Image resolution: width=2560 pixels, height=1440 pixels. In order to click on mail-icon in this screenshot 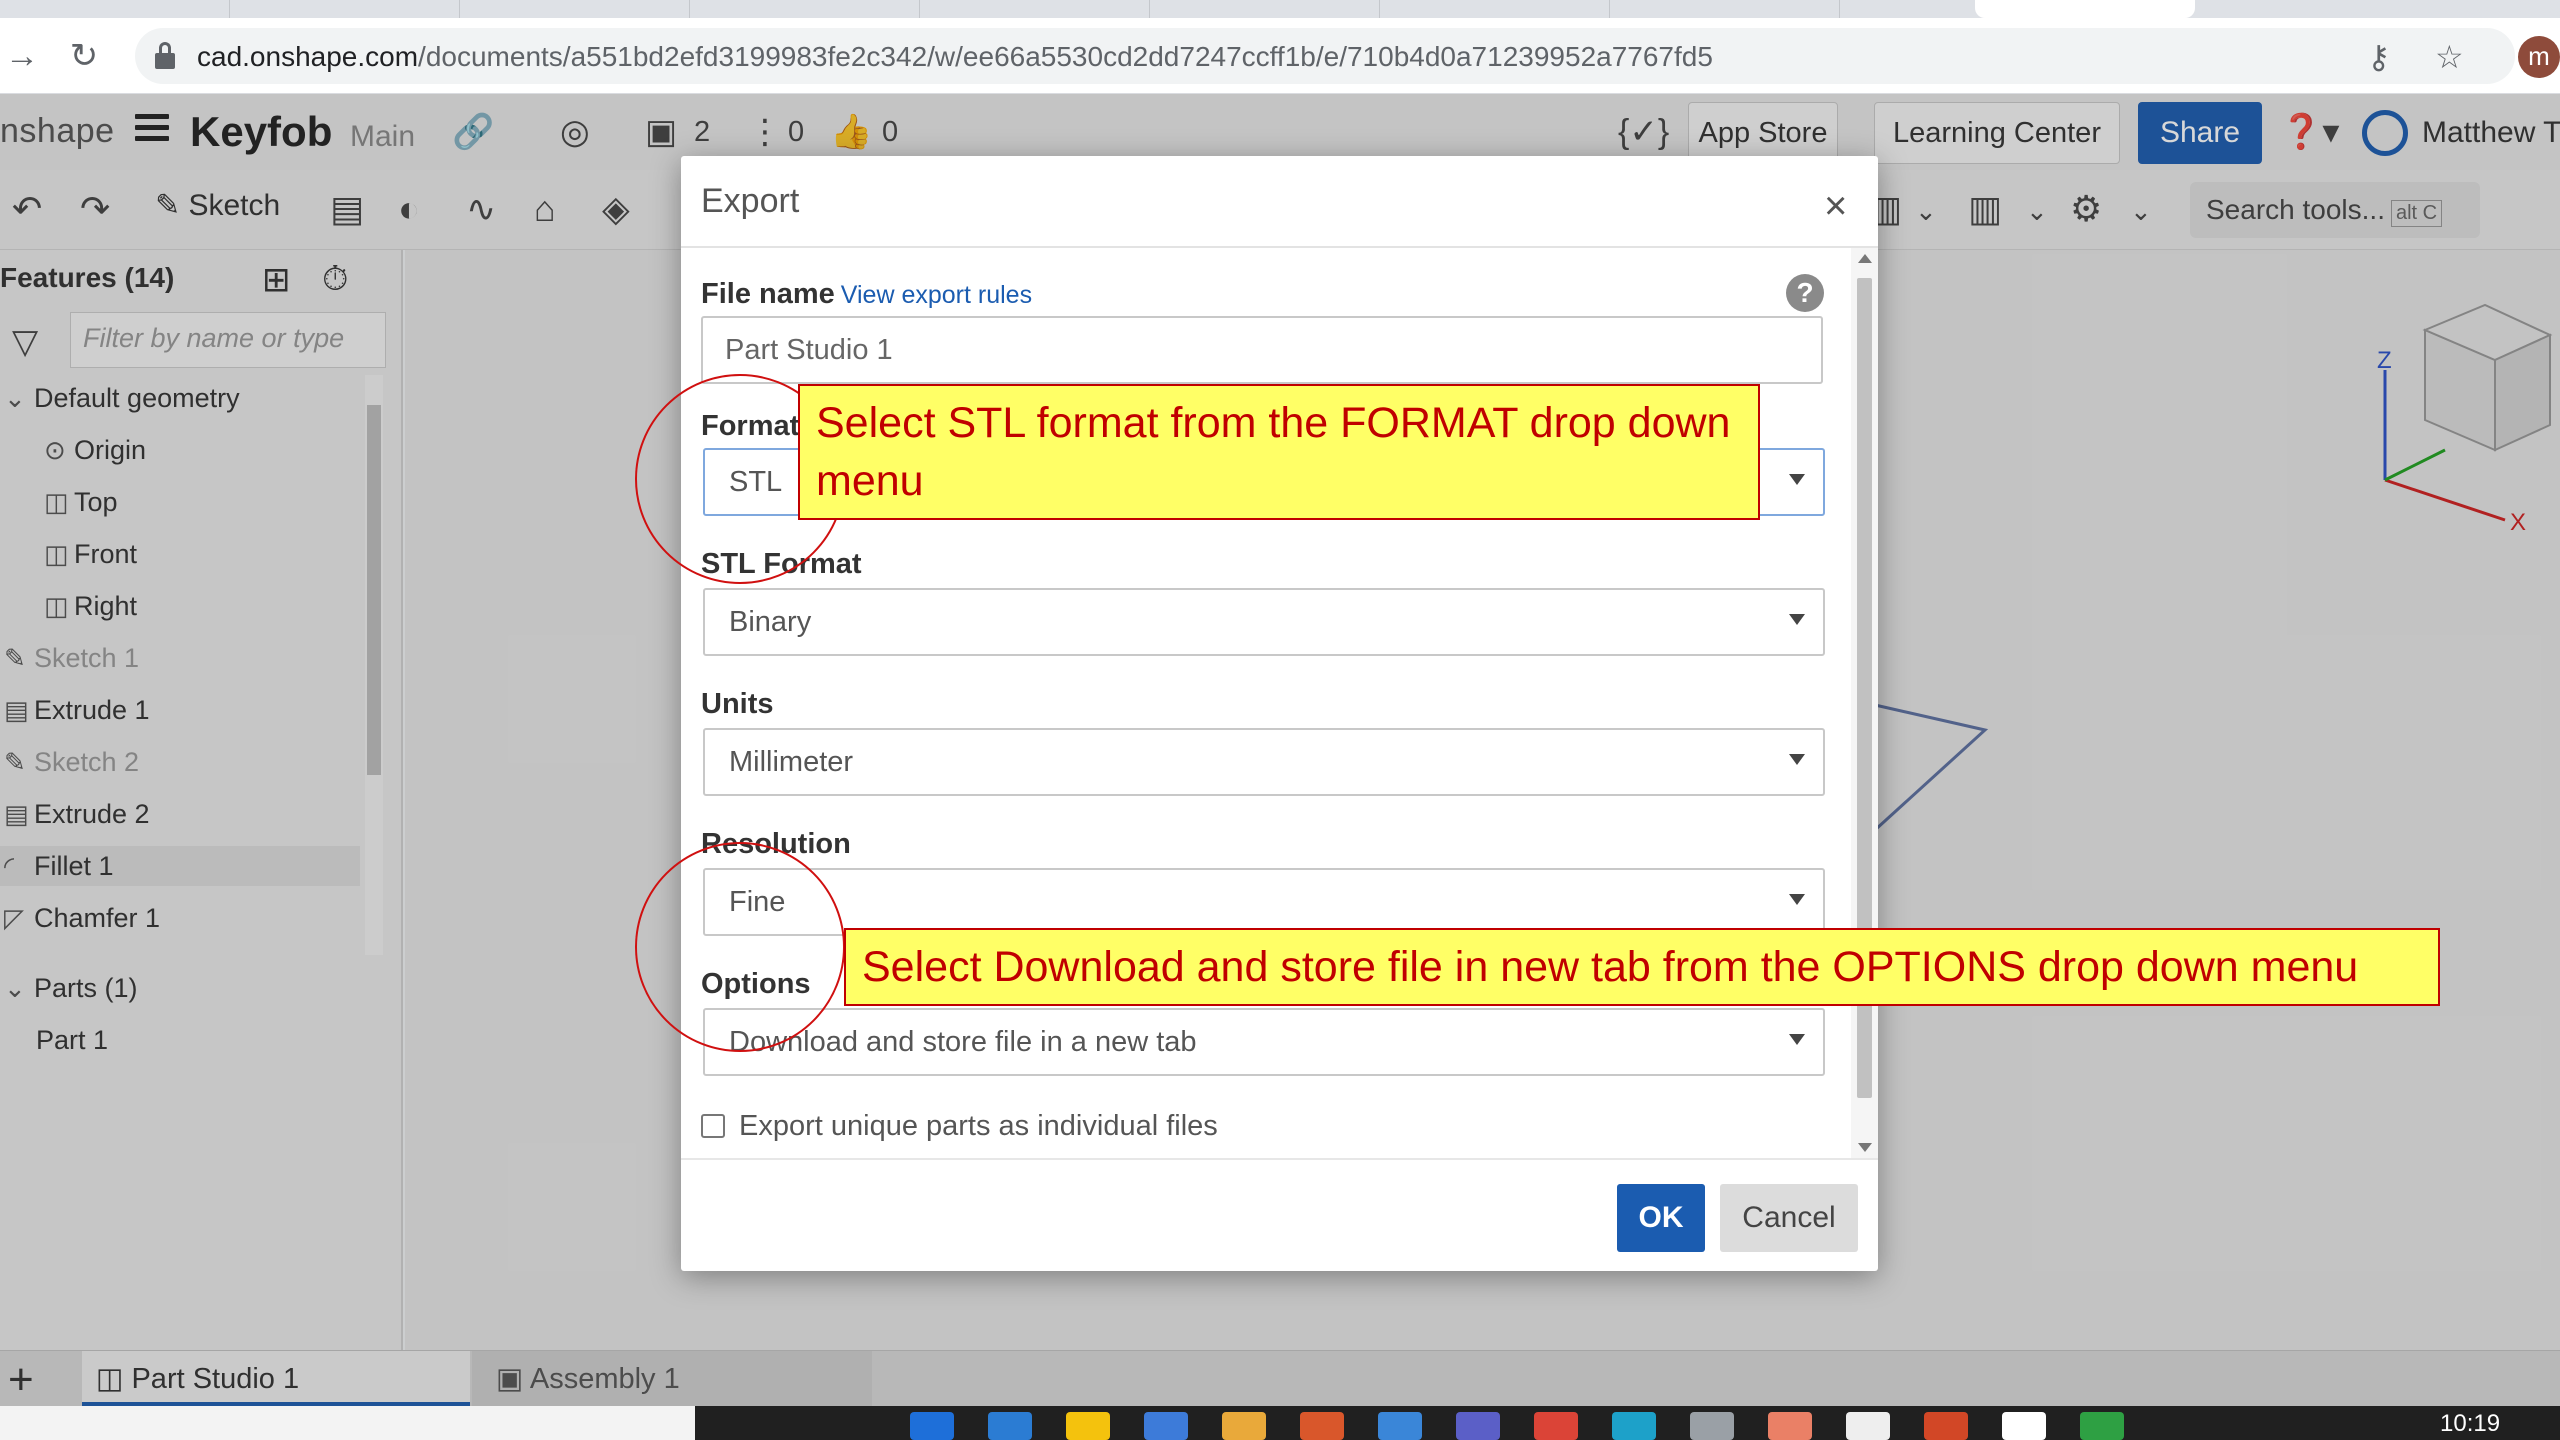, I will do `click(932, 1426)`.